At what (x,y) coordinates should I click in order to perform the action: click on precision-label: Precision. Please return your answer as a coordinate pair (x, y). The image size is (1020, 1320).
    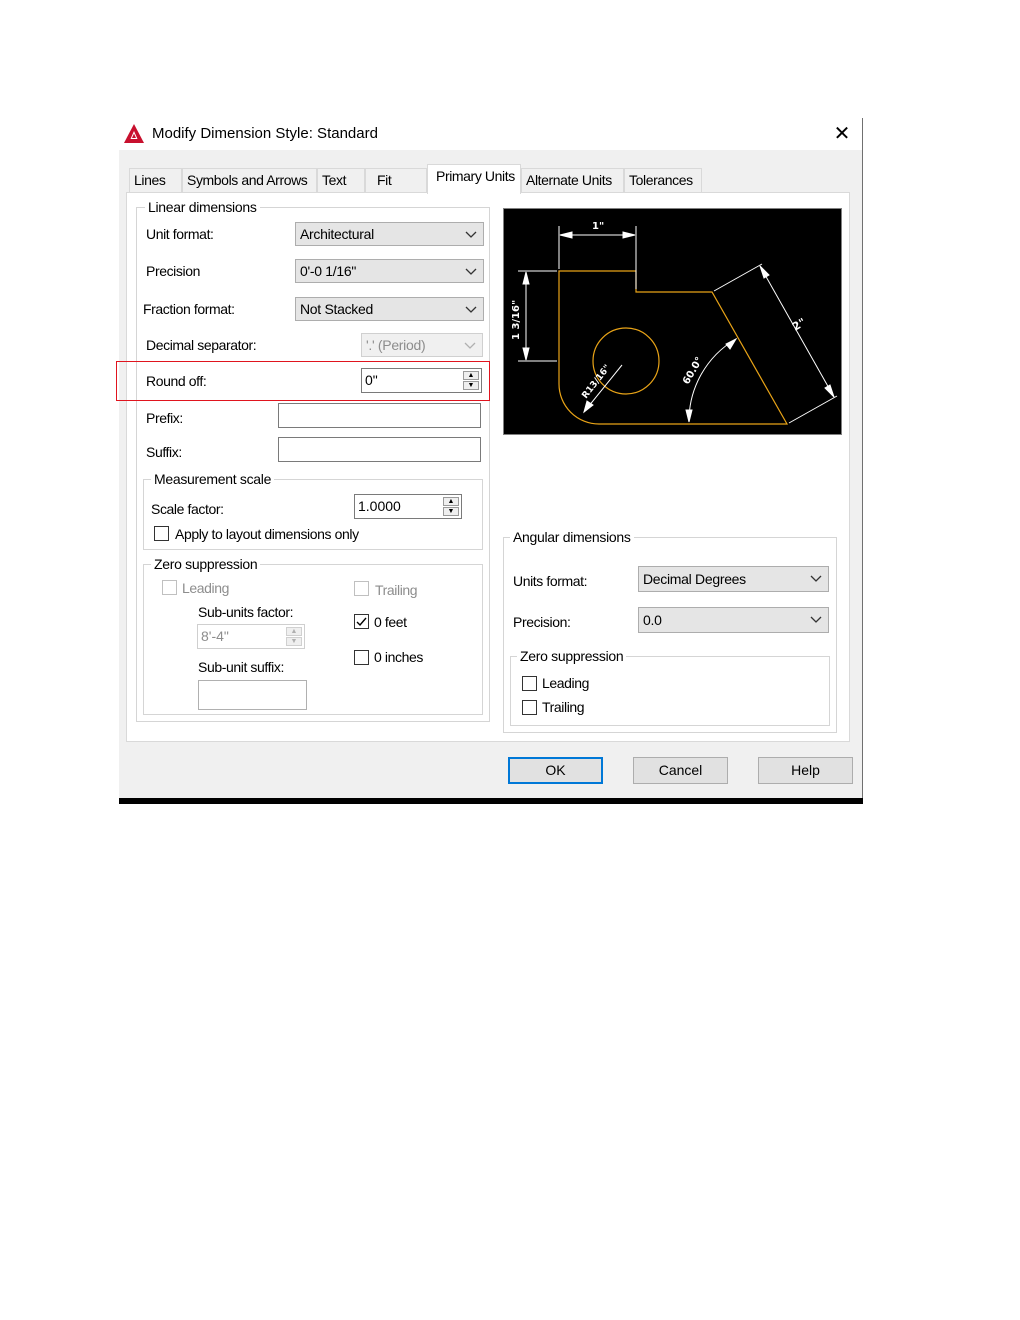
    Looking at the image, I should click on (173, 271).